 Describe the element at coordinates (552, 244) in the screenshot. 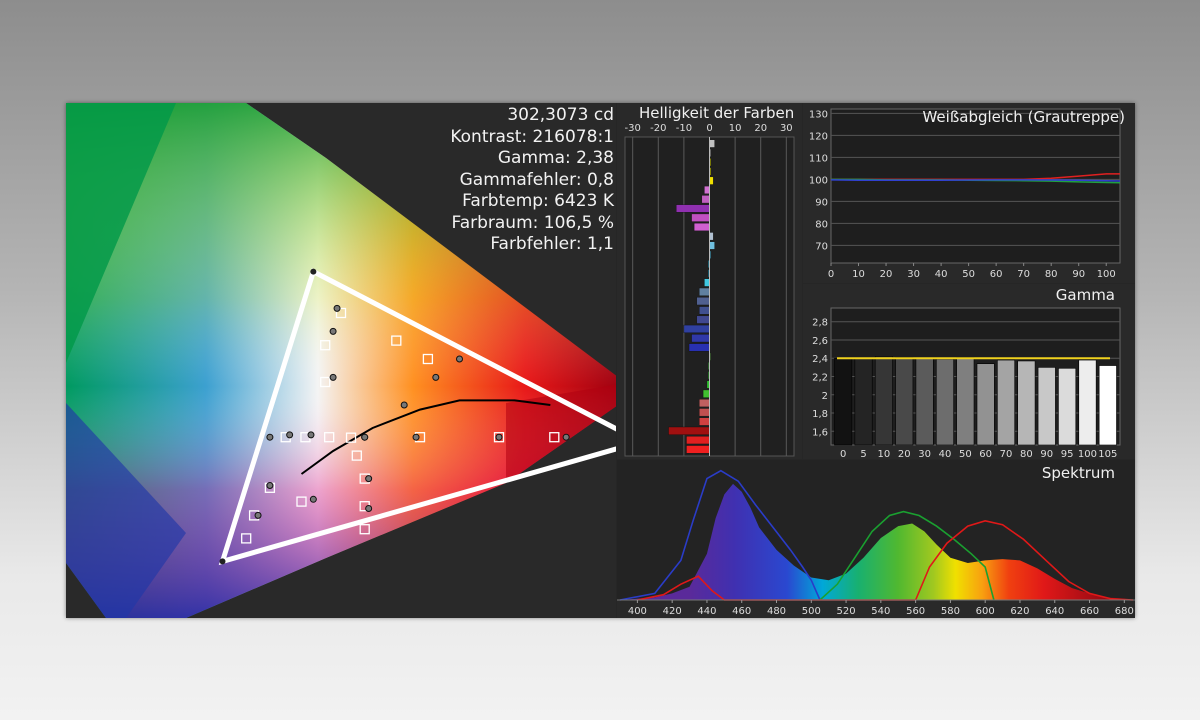

I see `color-error-value: Farbfehler: 1,1` at that location.